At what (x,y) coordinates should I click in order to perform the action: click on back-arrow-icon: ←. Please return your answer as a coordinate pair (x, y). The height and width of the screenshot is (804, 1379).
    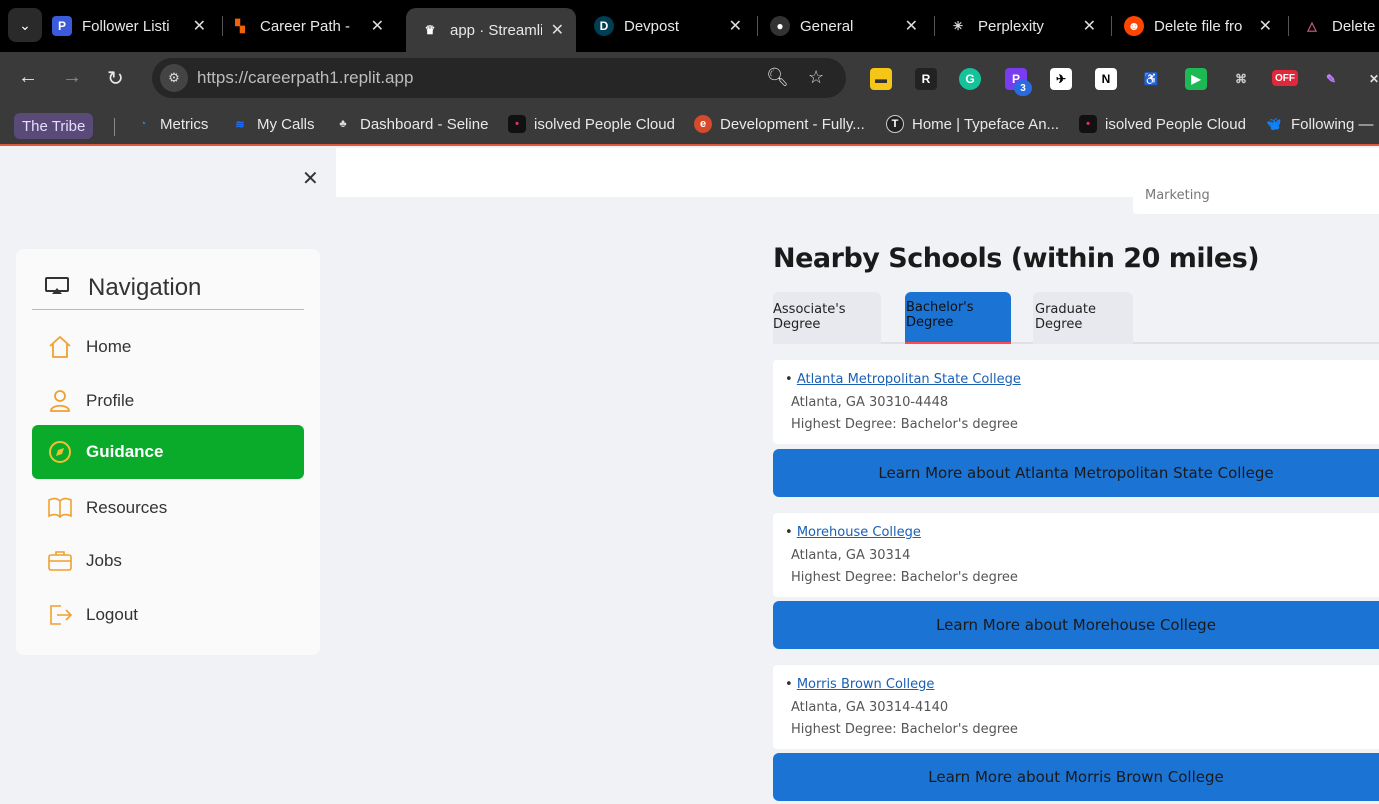
    Looking at the image, I should click on (28, 77).